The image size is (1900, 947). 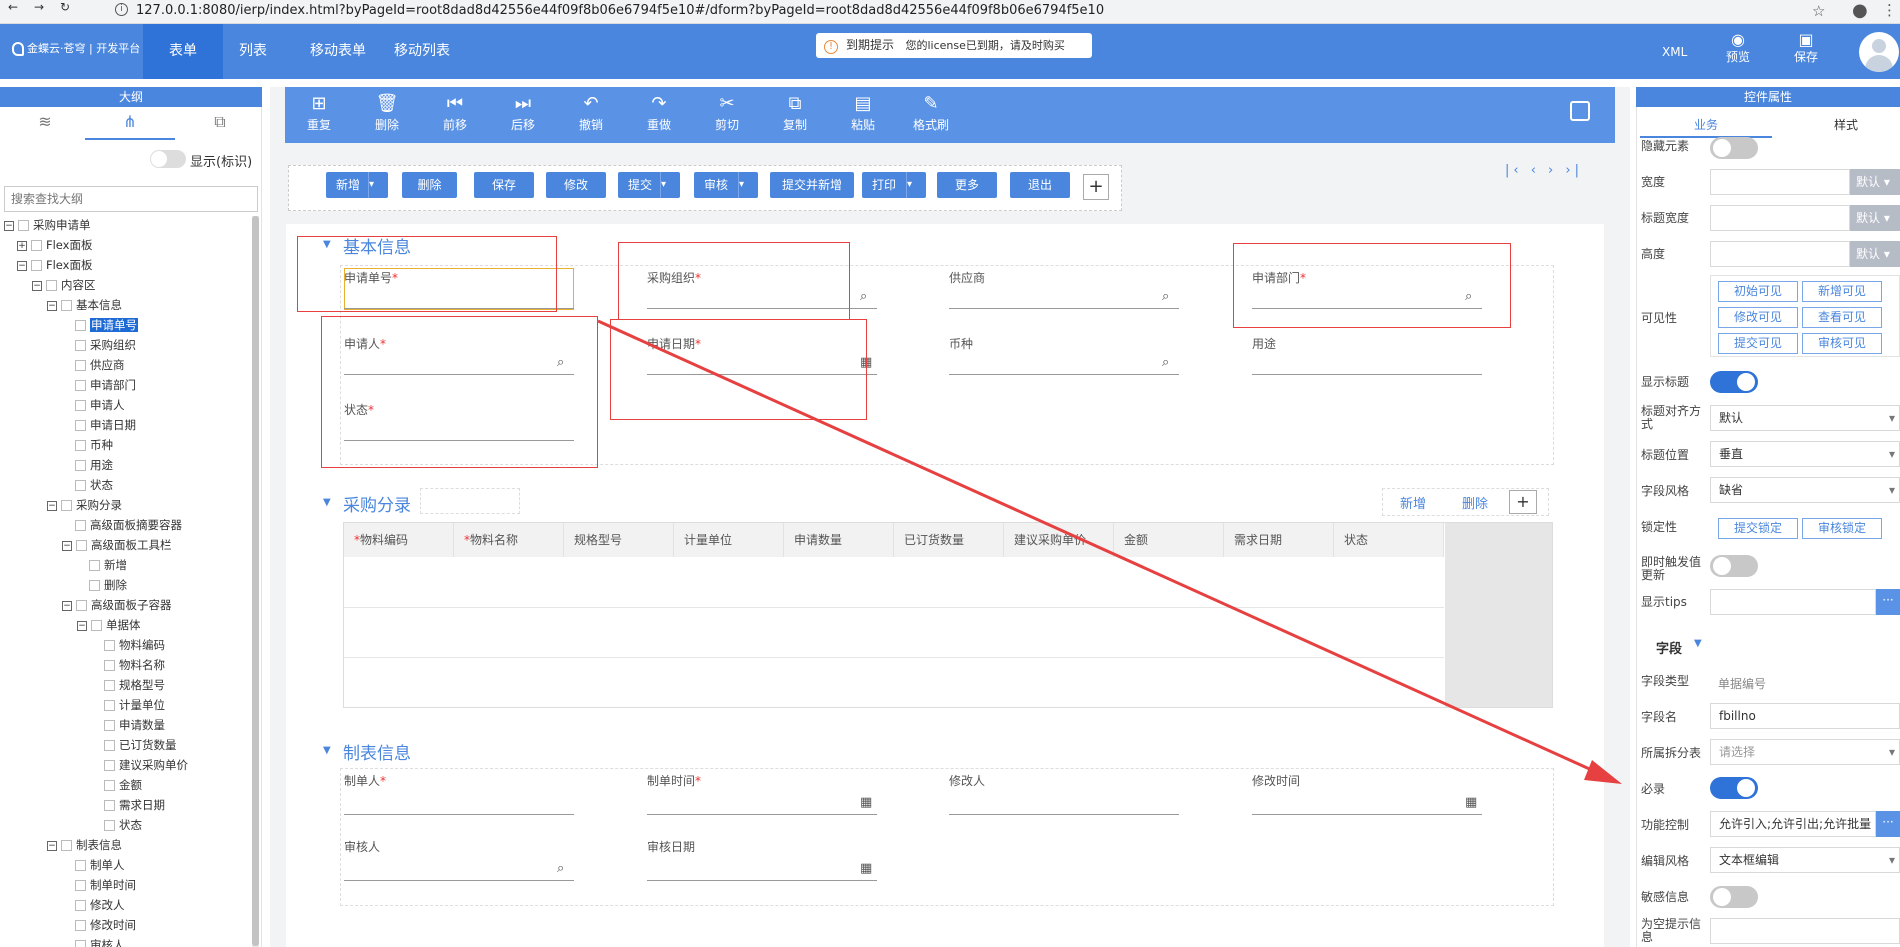 What do you see at coordinates (429, 185) in the screenshot?
I see `form-delete-button: 删除` at bounding box center [429, 185].